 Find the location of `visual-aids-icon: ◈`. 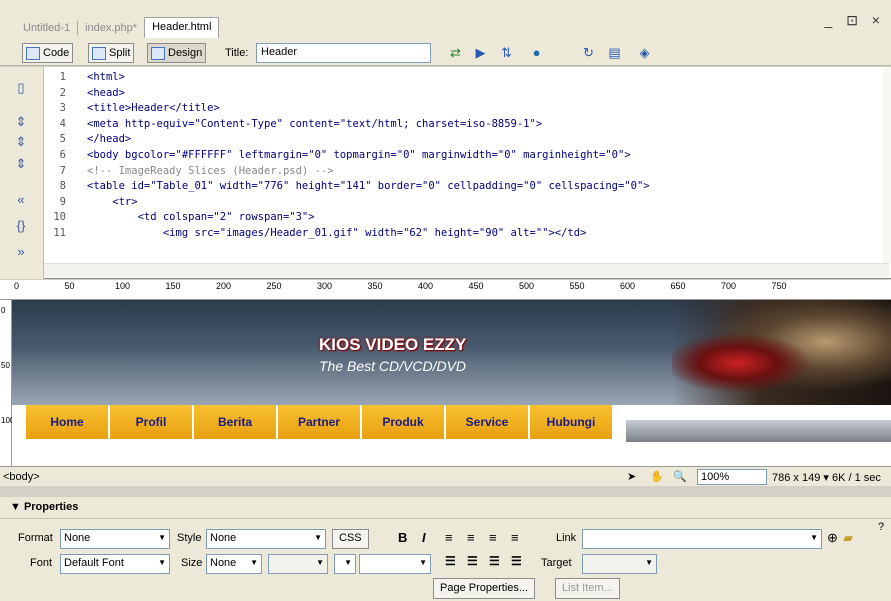

visual-aids-icon: ◈ is located at coordinates (644, 53).